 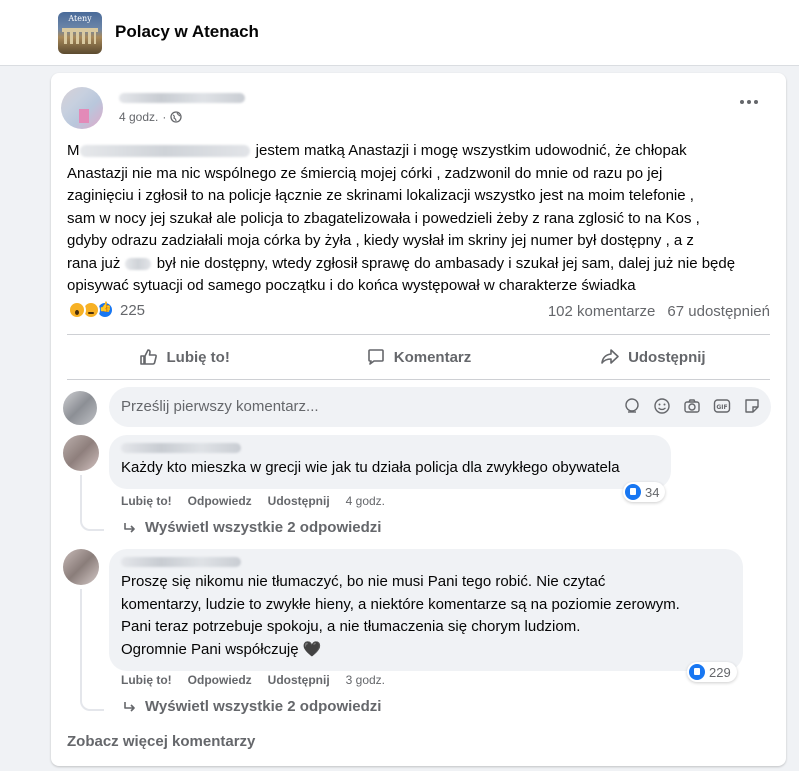 What do you see at coordinates (80, 18) in the screenshot?
I see `group-thumbnail-tag: Ateny` at bounding box center [80, 18].